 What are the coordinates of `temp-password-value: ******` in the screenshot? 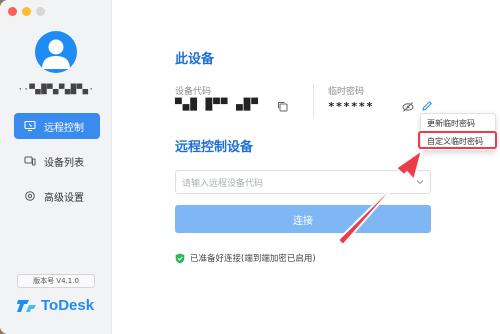 It's located at (351, 106).